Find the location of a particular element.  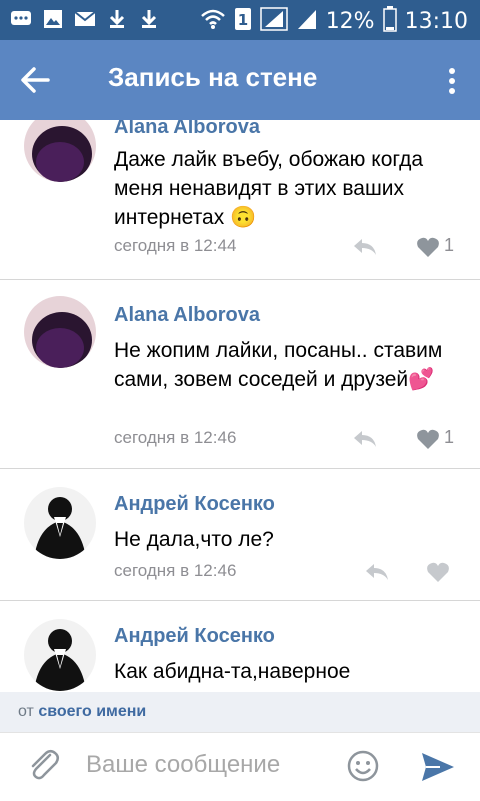

notification-icons is located at coordinates (85, 19).